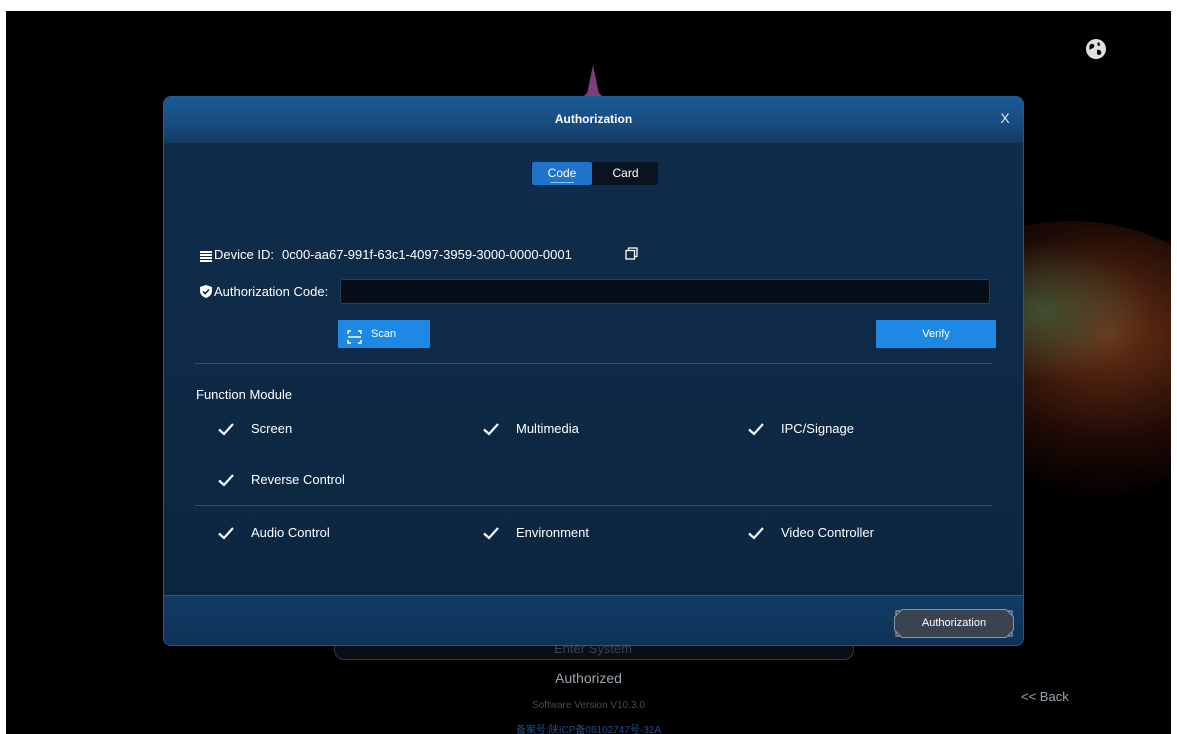 The height and width of the screenshot is (734, 1177). What do you see at coordinates (817, 428) in the screenshot?
I see `module-label: IPC/Signage` at bounding box center [817, 428].